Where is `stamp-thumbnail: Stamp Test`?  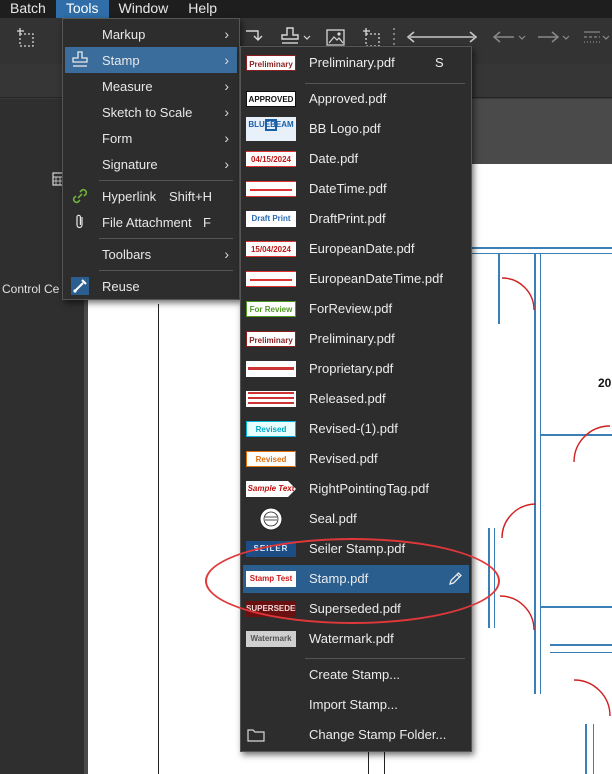
stamp-thumbnail: Stamp Test is located at coordinates (271, 579).